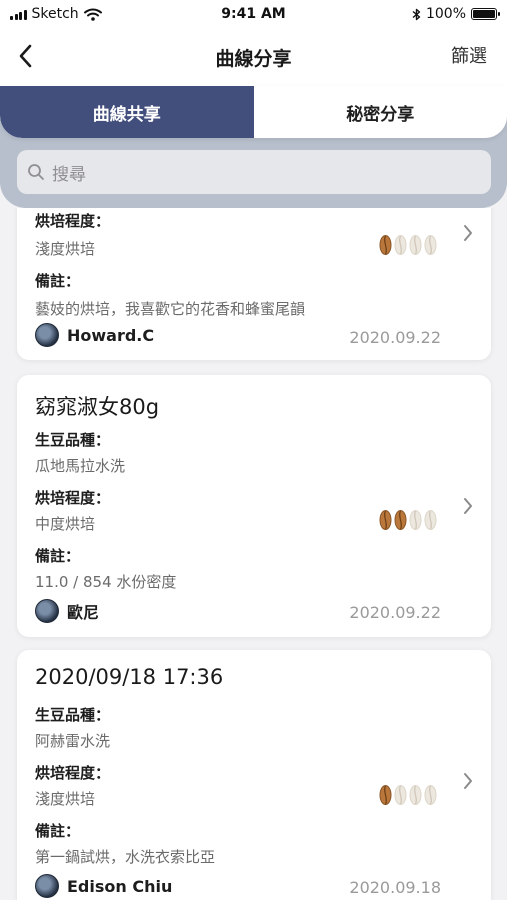 The image size is (507, 900). What do you see at coordinates (69, 174) in the screenshot?
I see `search-placeholder: 搜尋` at bounding box center [69, 174].